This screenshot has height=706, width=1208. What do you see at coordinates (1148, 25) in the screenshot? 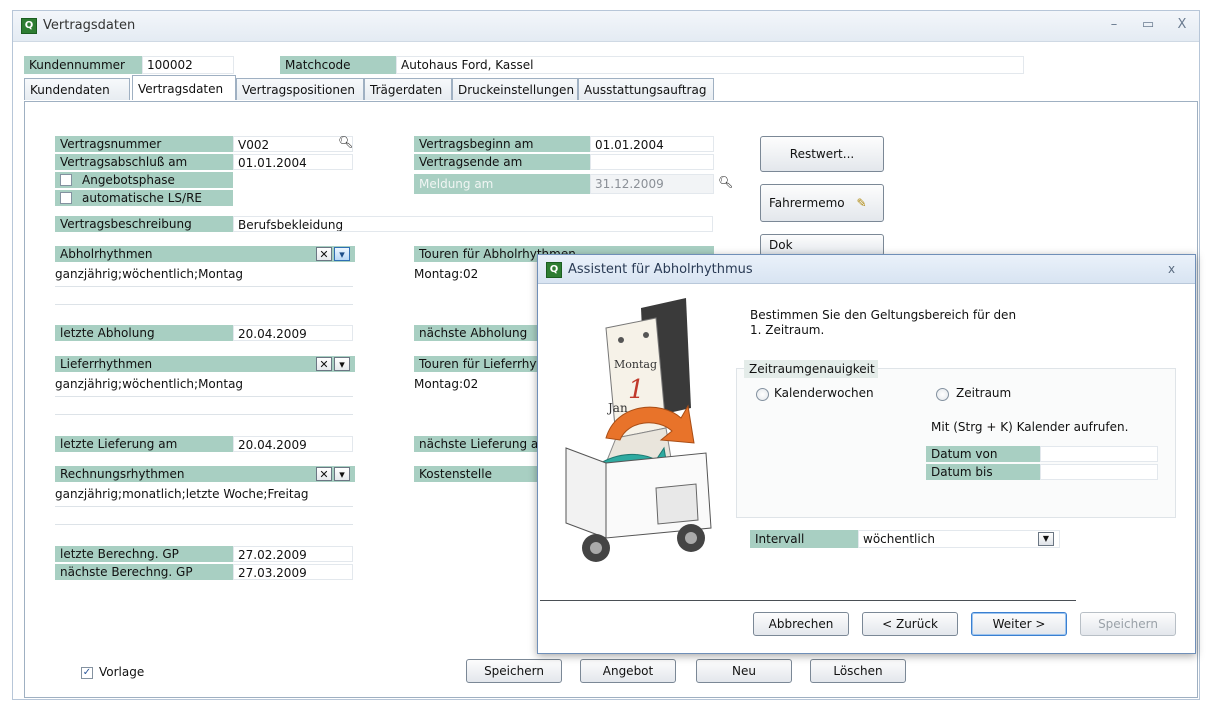
I see `maximize-button: ▭` at bounding box center [1148, 25].